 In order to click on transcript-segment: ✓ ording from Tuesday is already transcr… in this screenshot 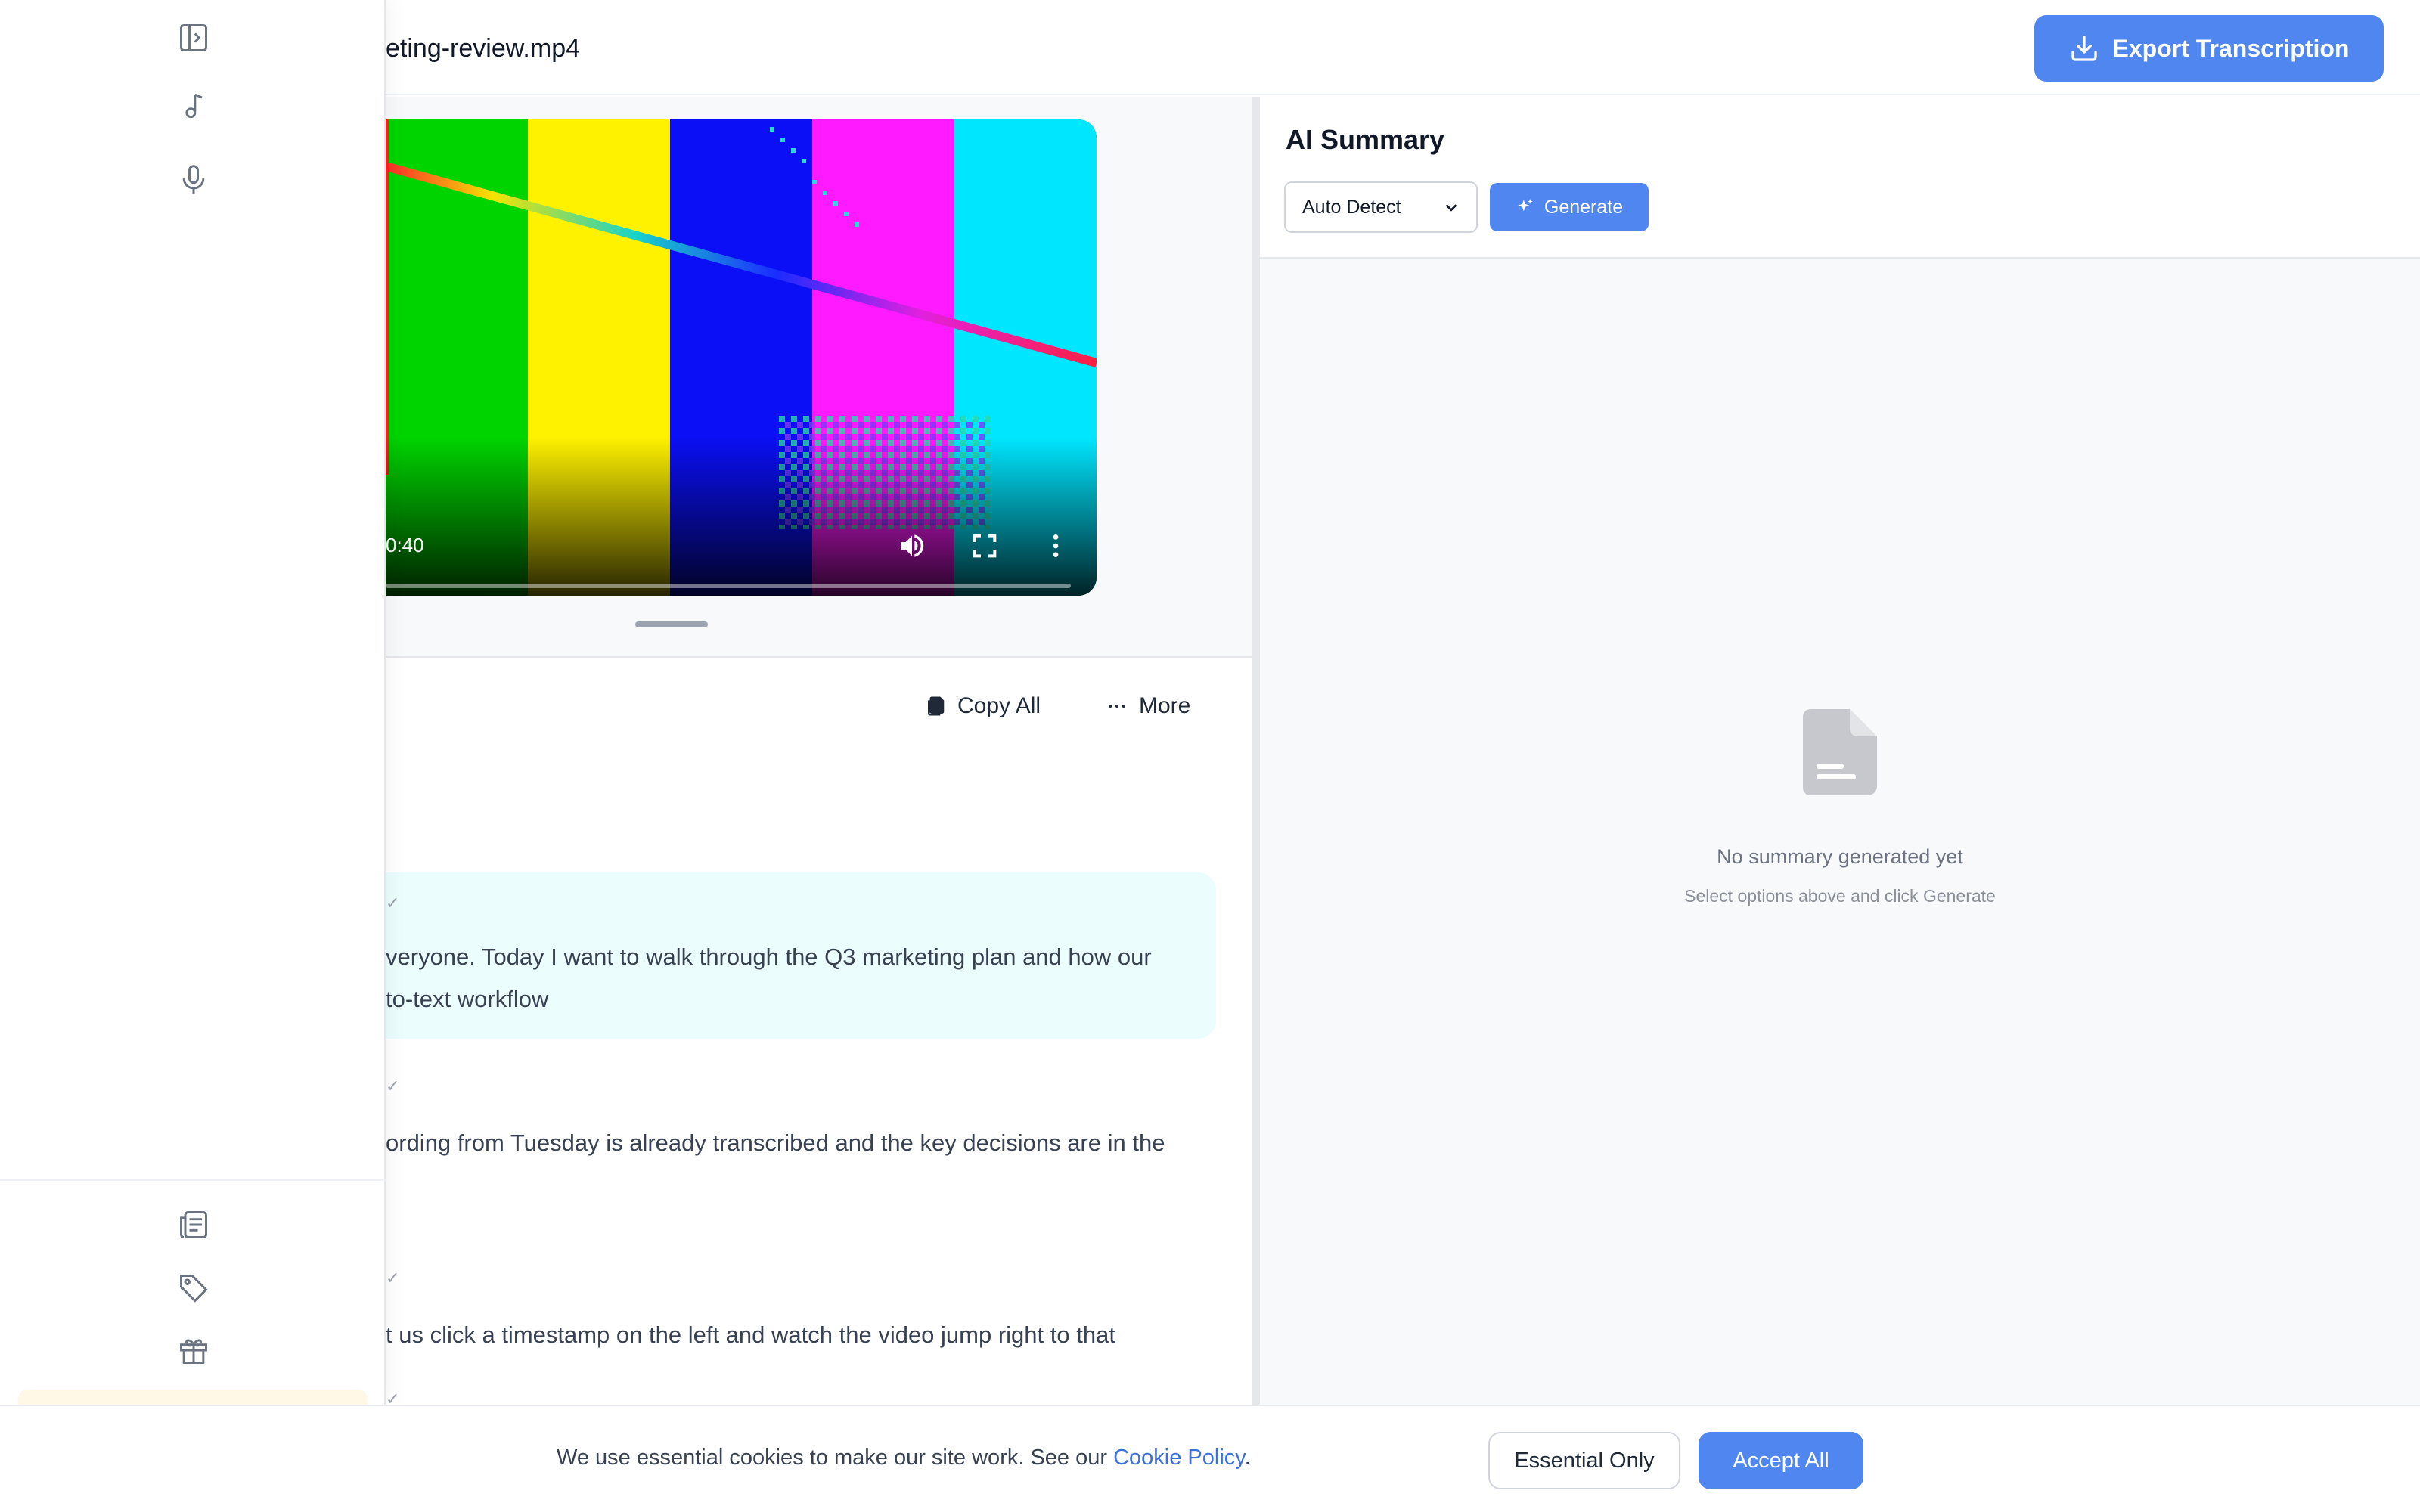, I will do `click(801, 1137)`.